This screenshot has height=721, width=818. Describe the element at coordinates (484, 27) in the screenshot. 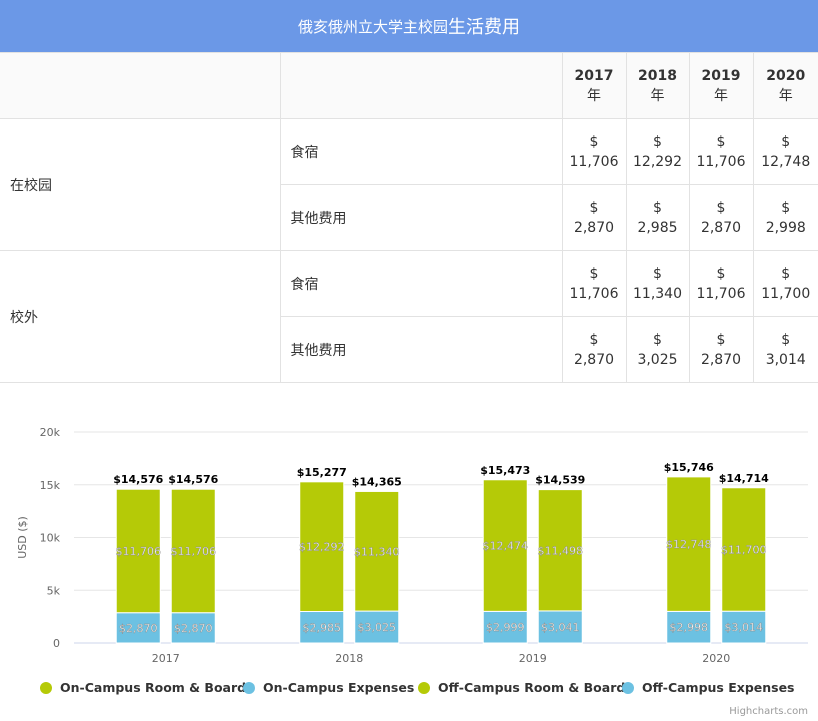

I see `header-title-living-cost: 生活费用` at that location.